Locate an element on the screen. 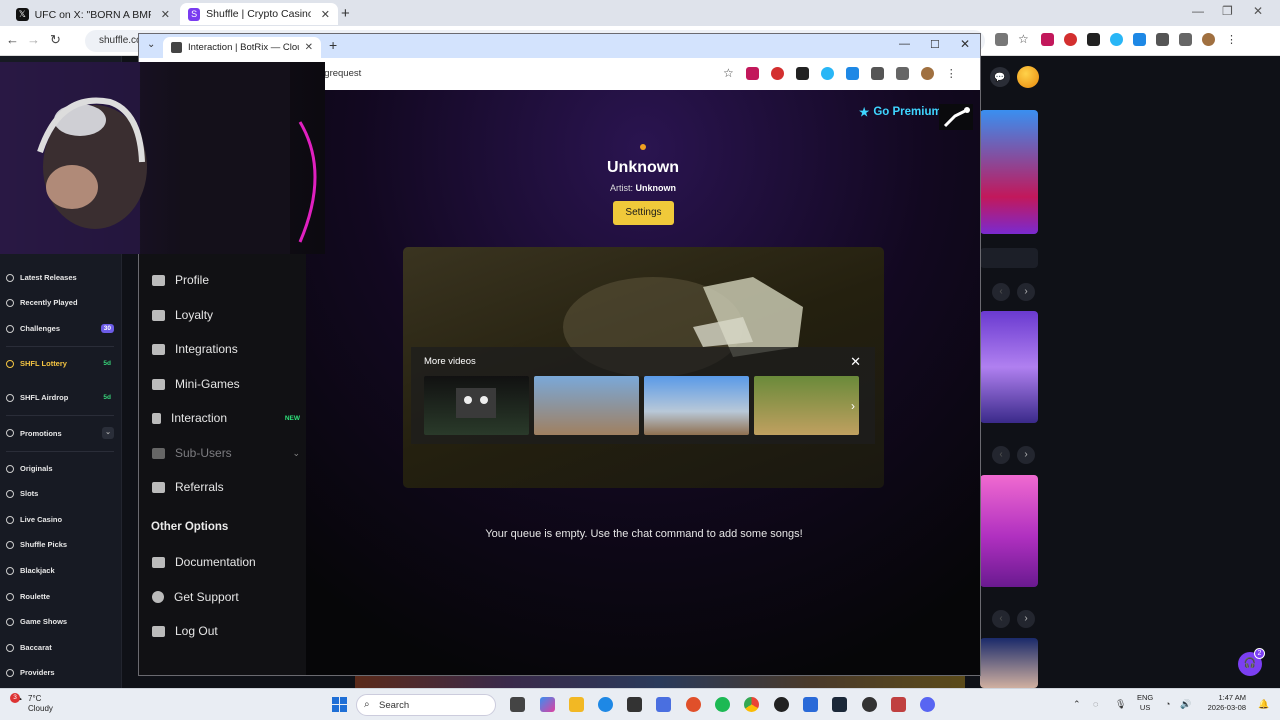  sidebar-item-latest-releases: Latest Releases is located at coordinates (60, 277).